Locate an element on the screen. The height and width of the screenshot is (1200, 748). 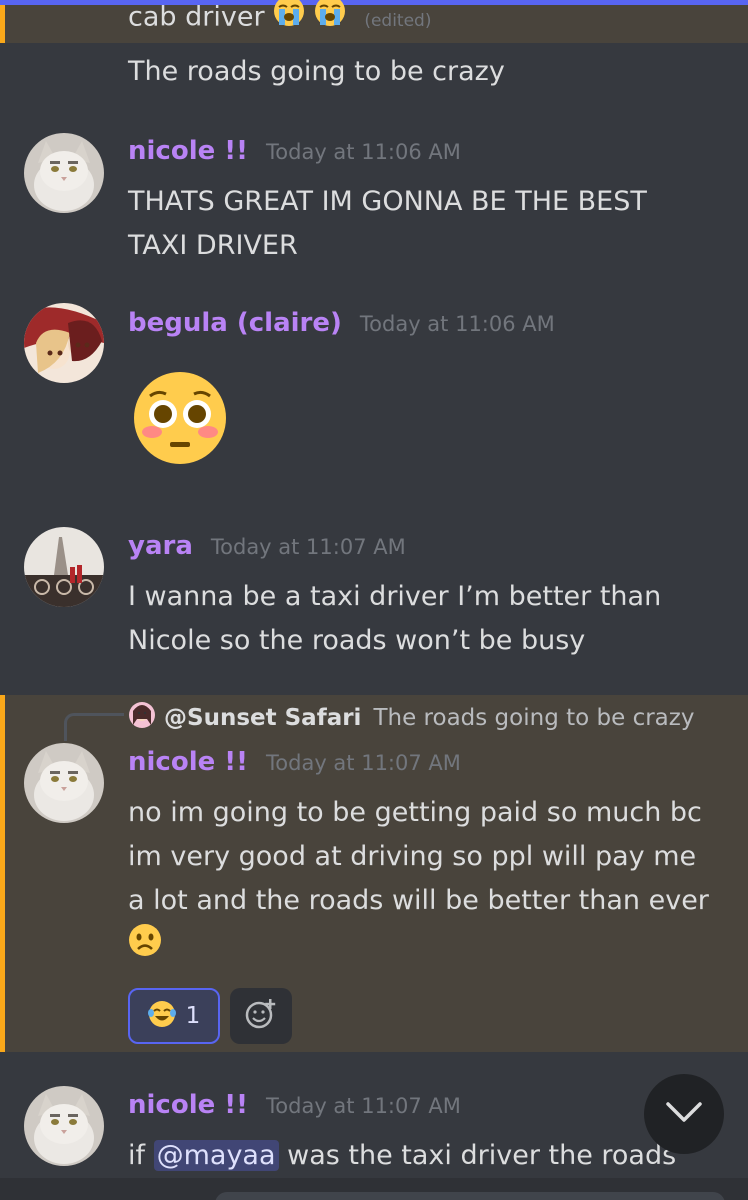
flushed-face-emoji is located at coordinates (180, 420).